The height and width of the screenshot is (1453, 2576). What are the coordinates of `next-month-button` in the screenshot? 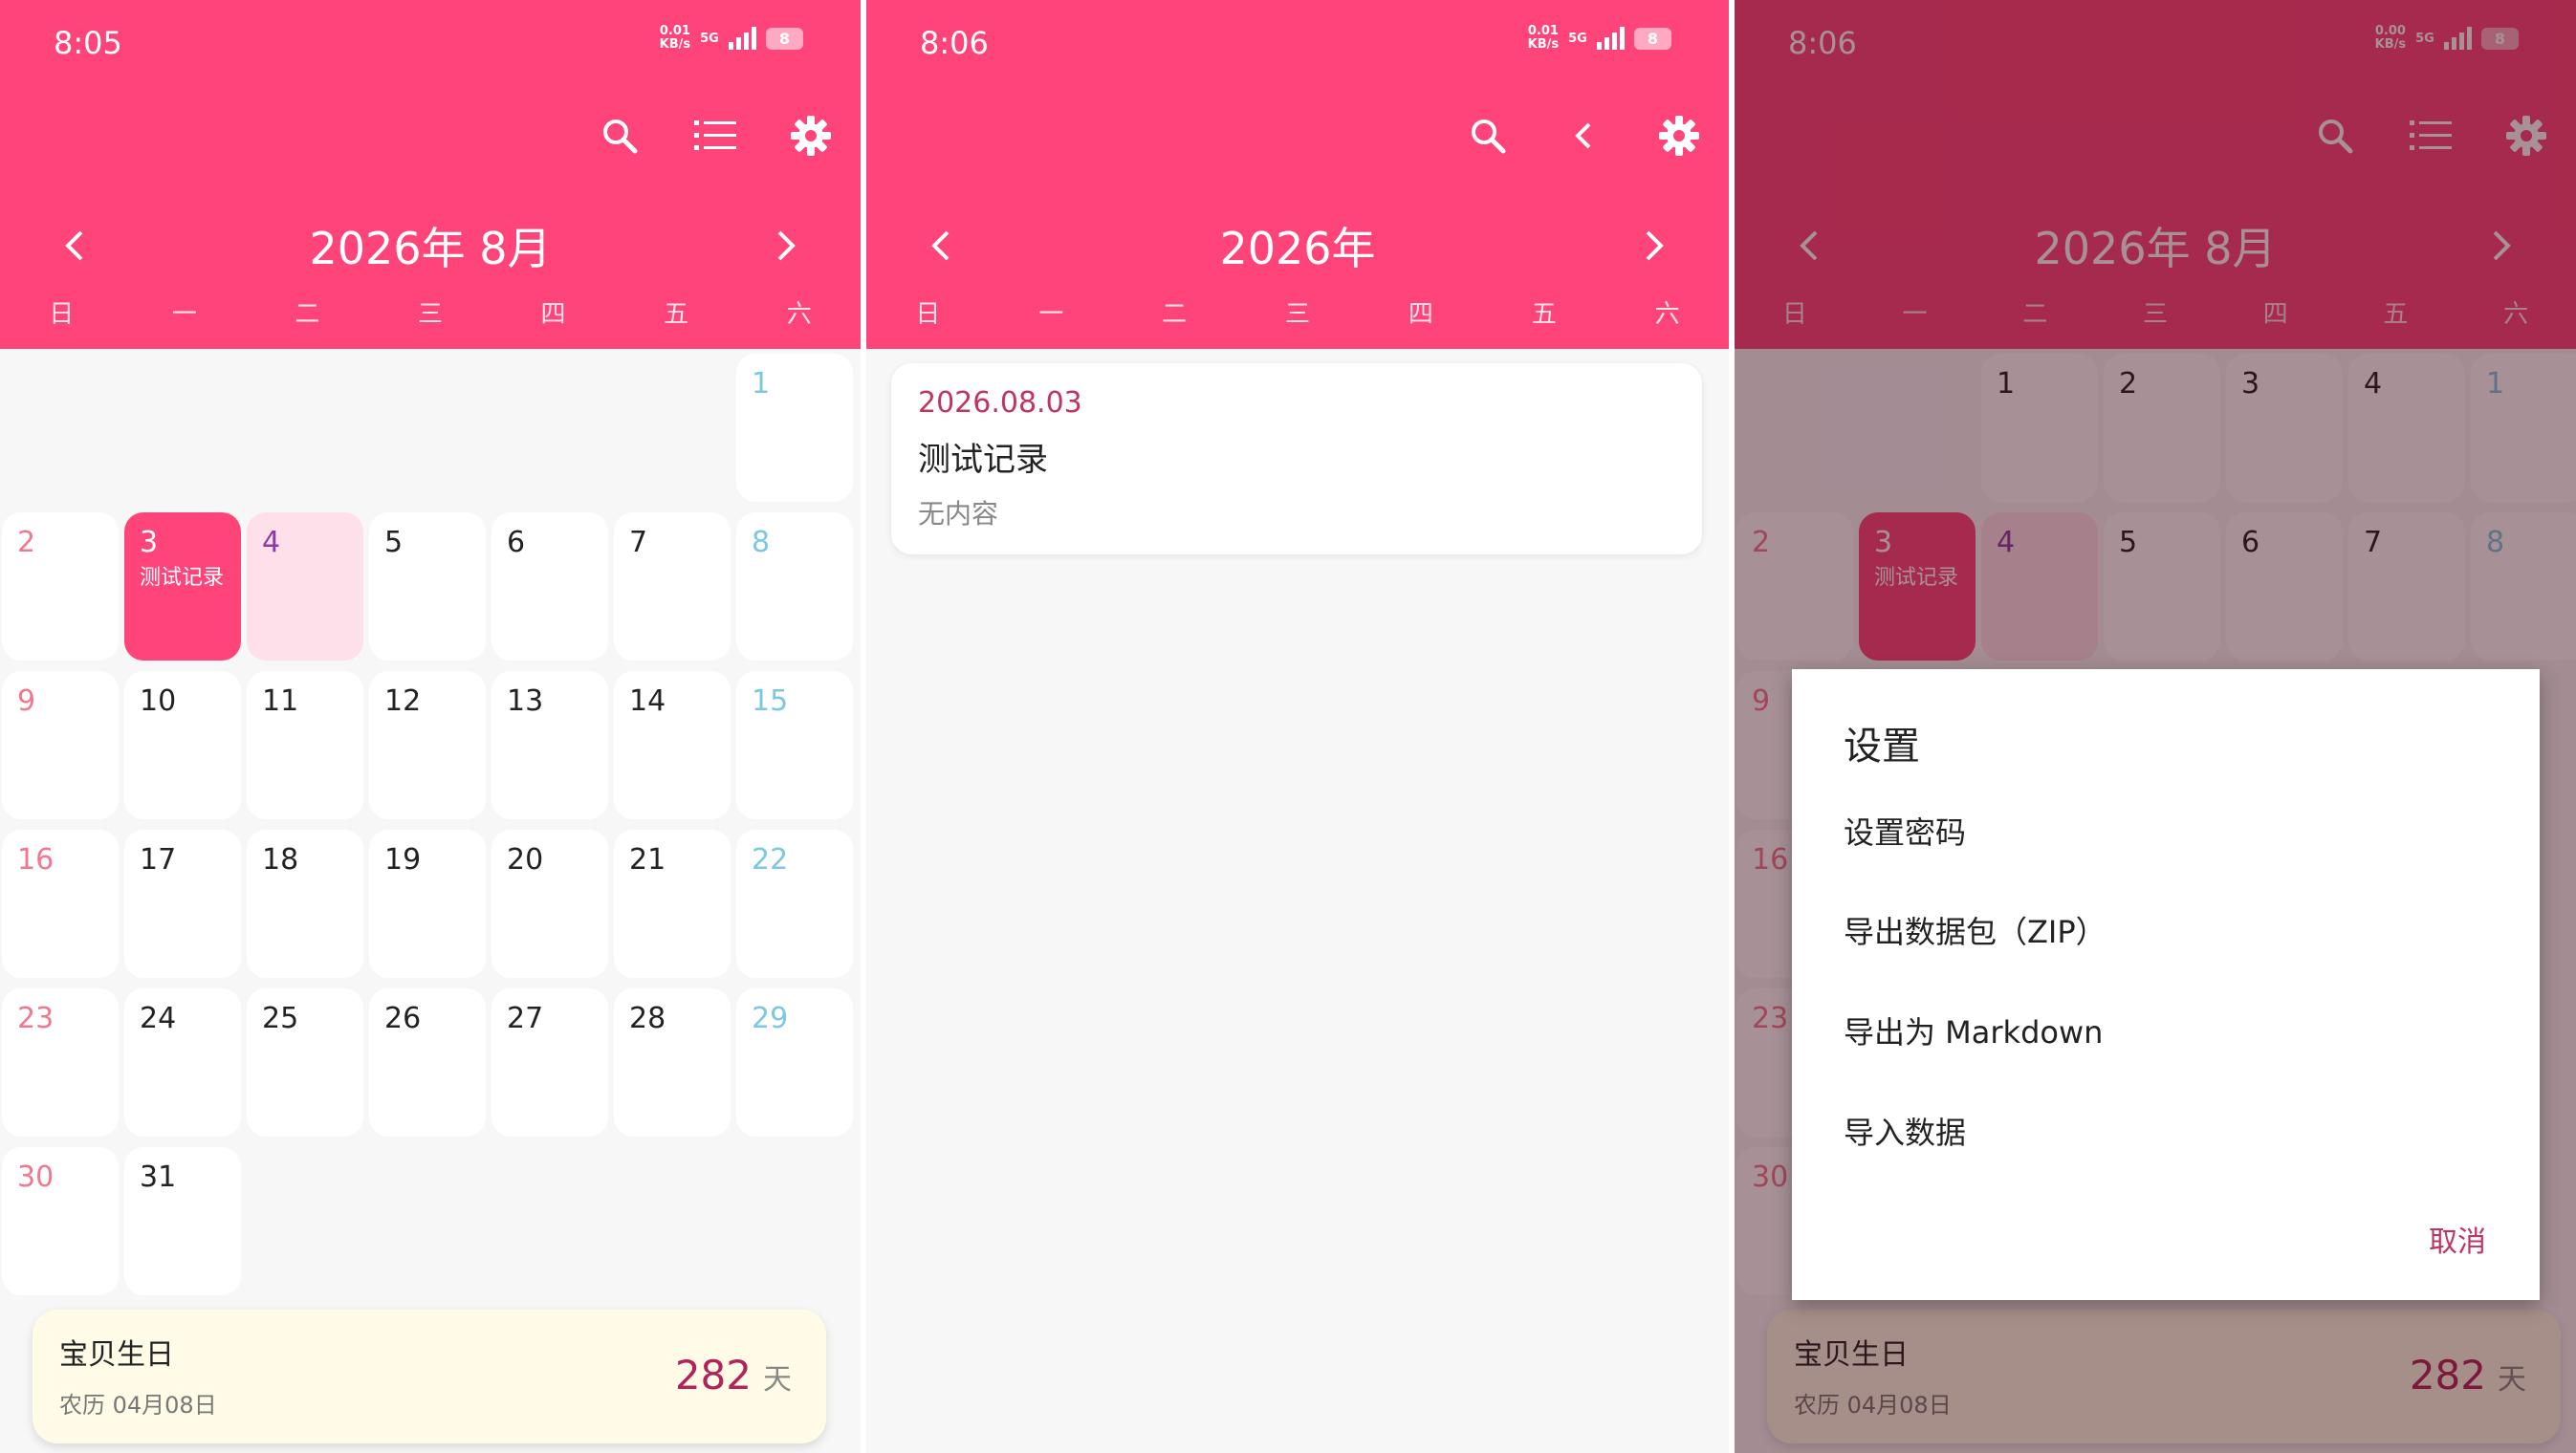 It's located at (786, 246).